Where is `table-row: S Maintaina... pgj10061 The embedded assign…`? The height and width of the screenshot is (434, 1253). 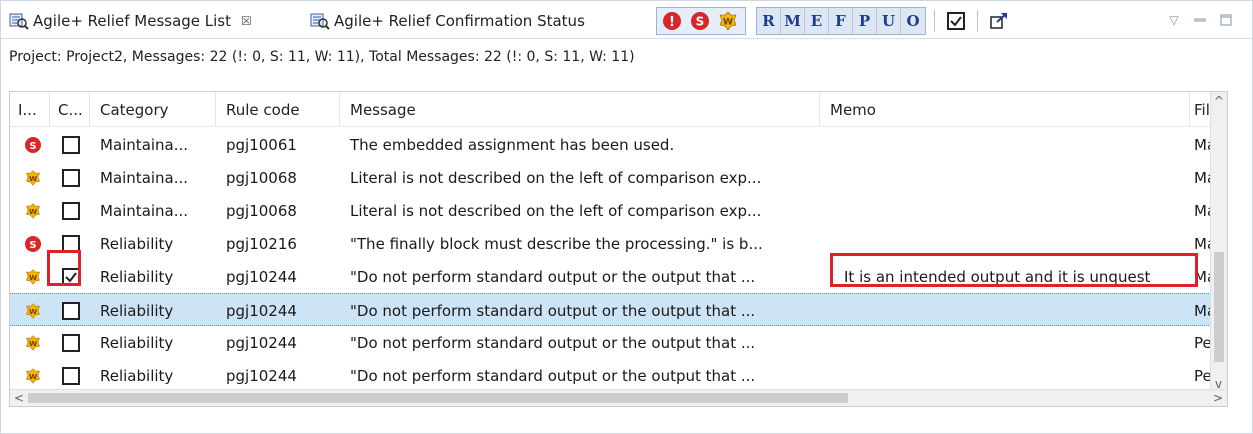
table-row: S Maintaina... pgj10061 The embedded assign… is located at coordinates (618, 144).